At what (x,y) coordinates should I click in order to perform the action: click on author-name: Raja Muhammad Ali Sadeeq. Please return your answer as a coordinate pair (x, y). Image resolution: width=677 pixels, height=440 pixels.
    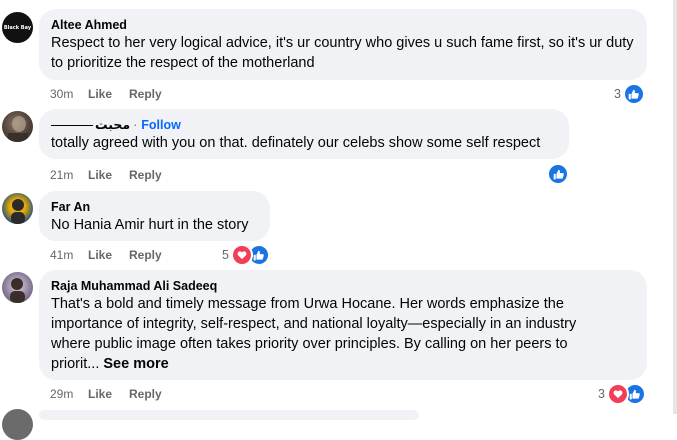
    Looking at the image, I should click on (134, 286).